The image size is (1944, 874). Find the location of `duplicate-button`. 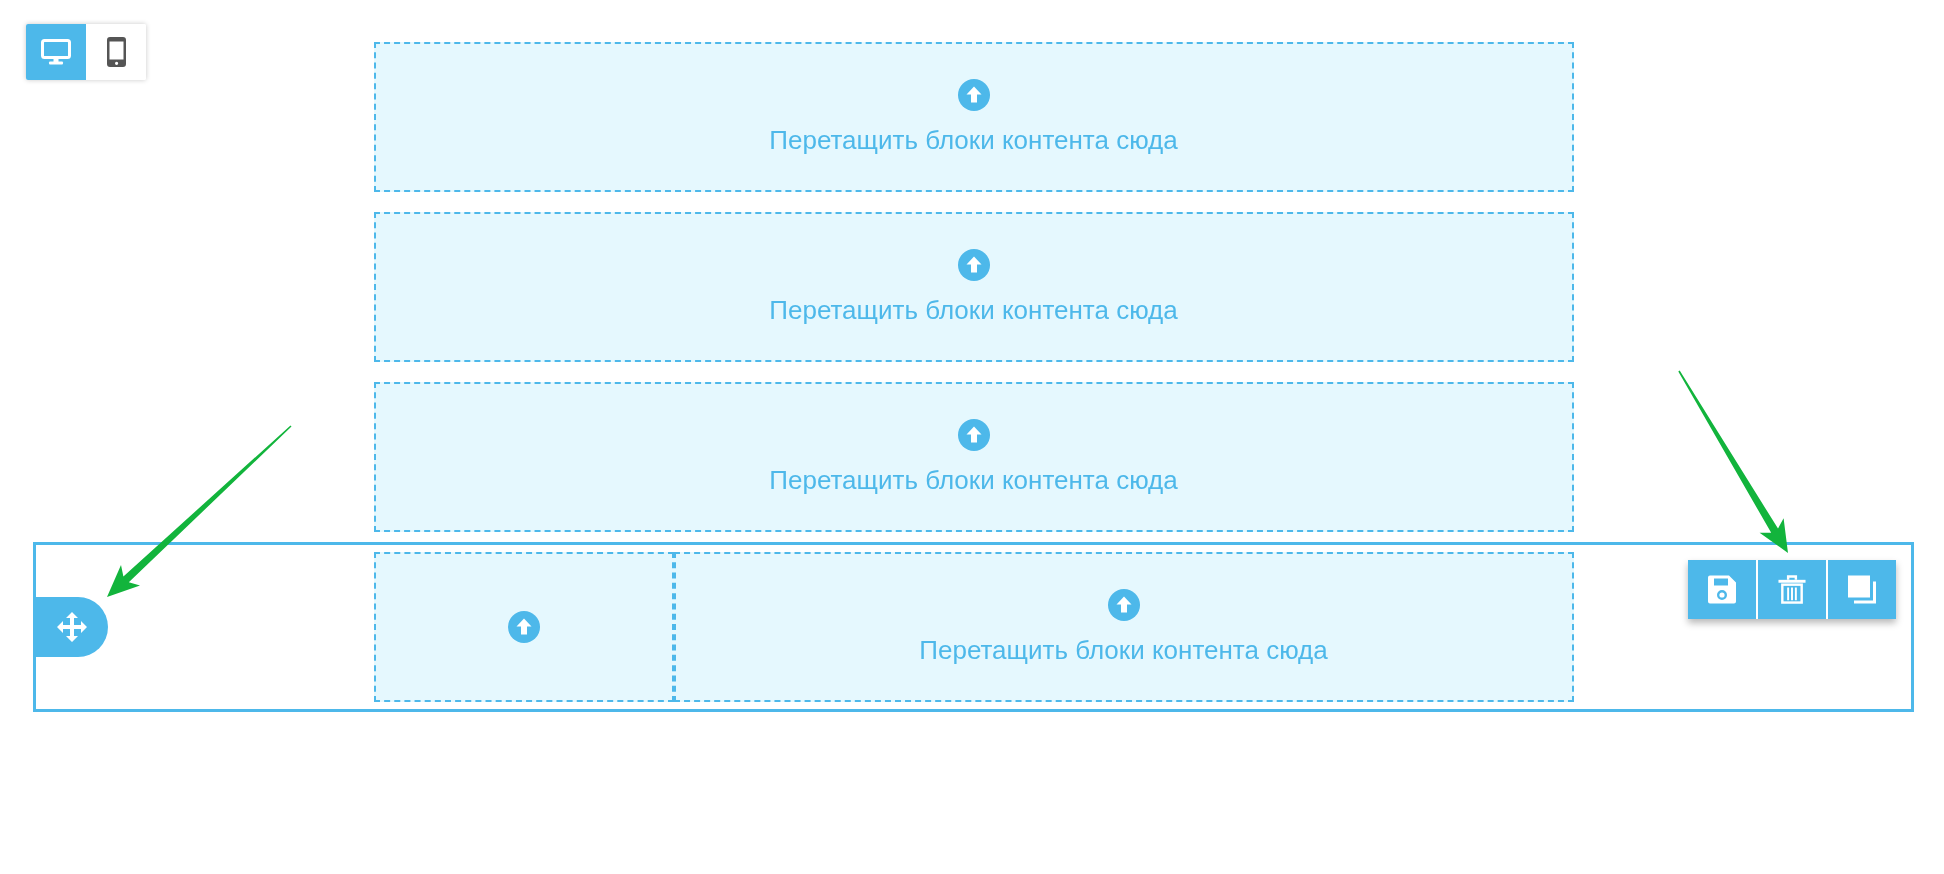

duplicate-button is located at coordinates (1862, 589).